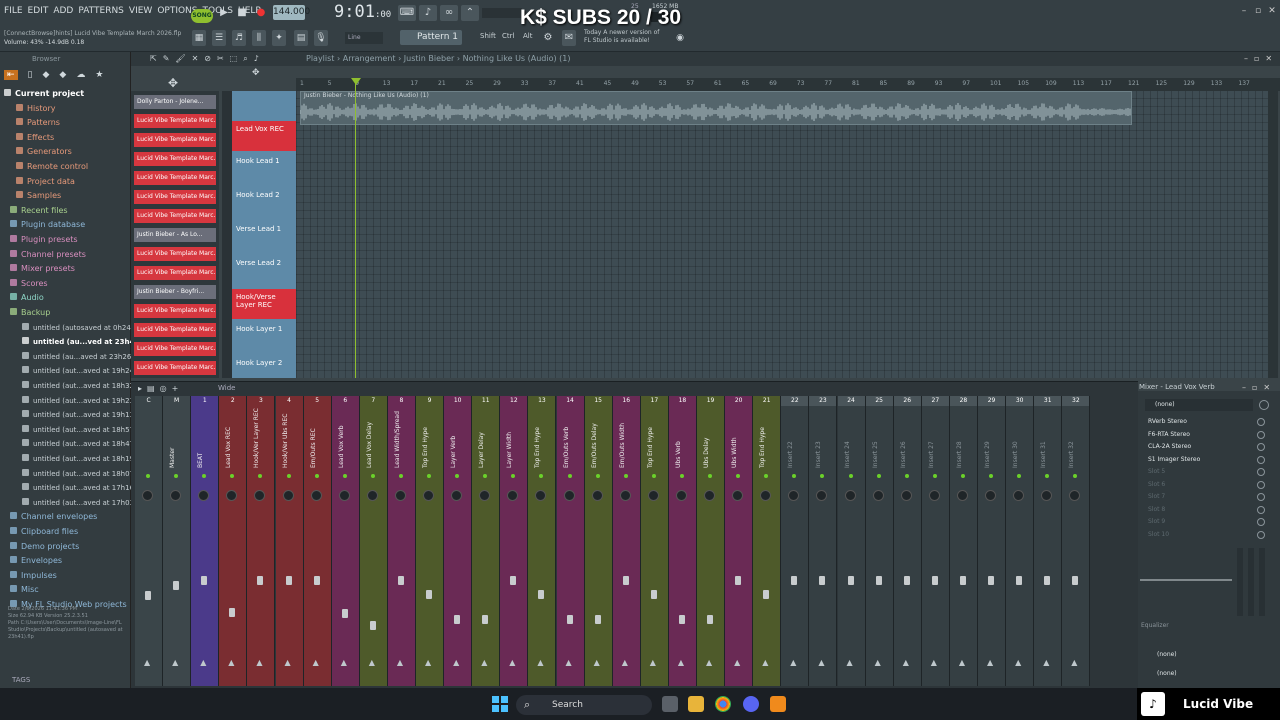 Image resolution: width=1280 pixels, height=720 pixels. What do you see at coordinates (79, 474) in the screenshot?
I see `browser-item: untitled (aut...aved at 18h07)` at bounding box center [79, 474].